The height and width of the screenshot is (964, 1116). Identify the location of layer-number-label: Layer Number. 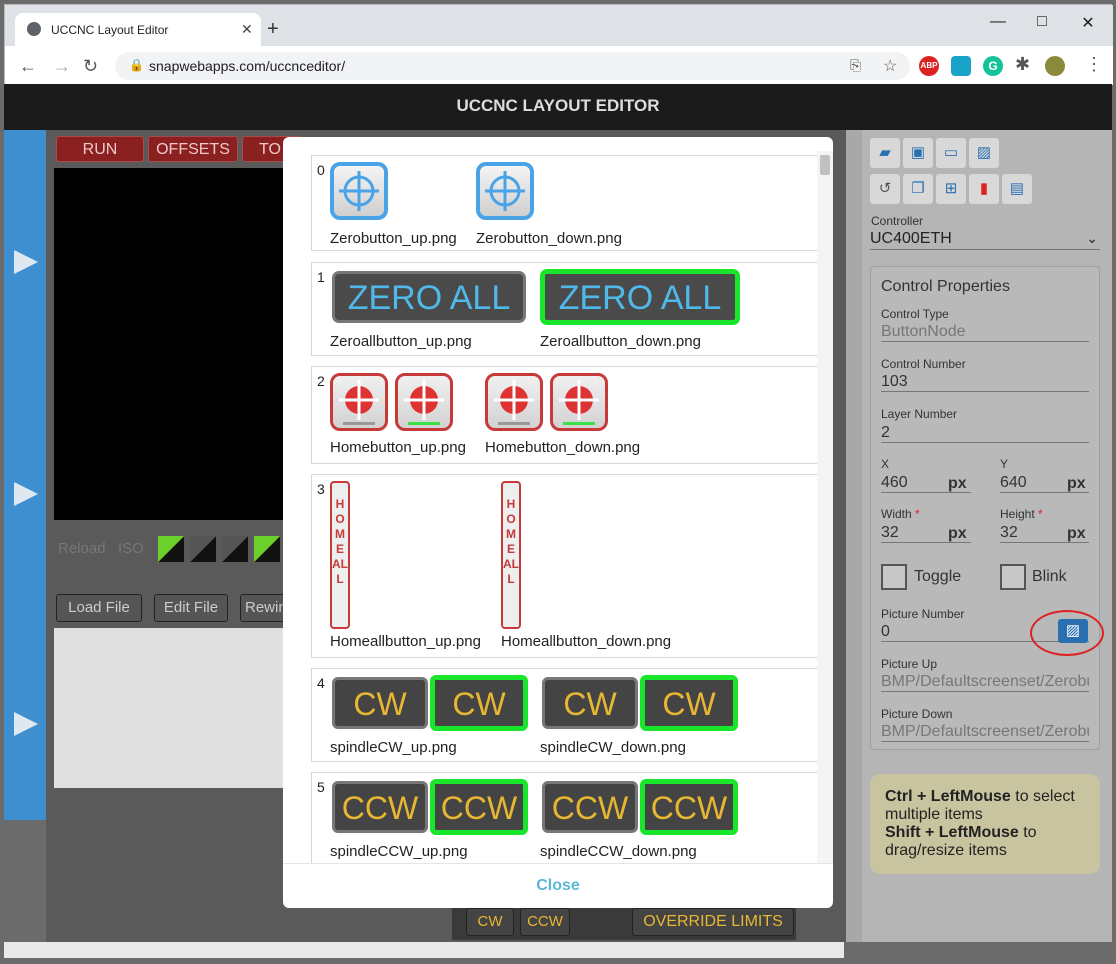
(919, 414).